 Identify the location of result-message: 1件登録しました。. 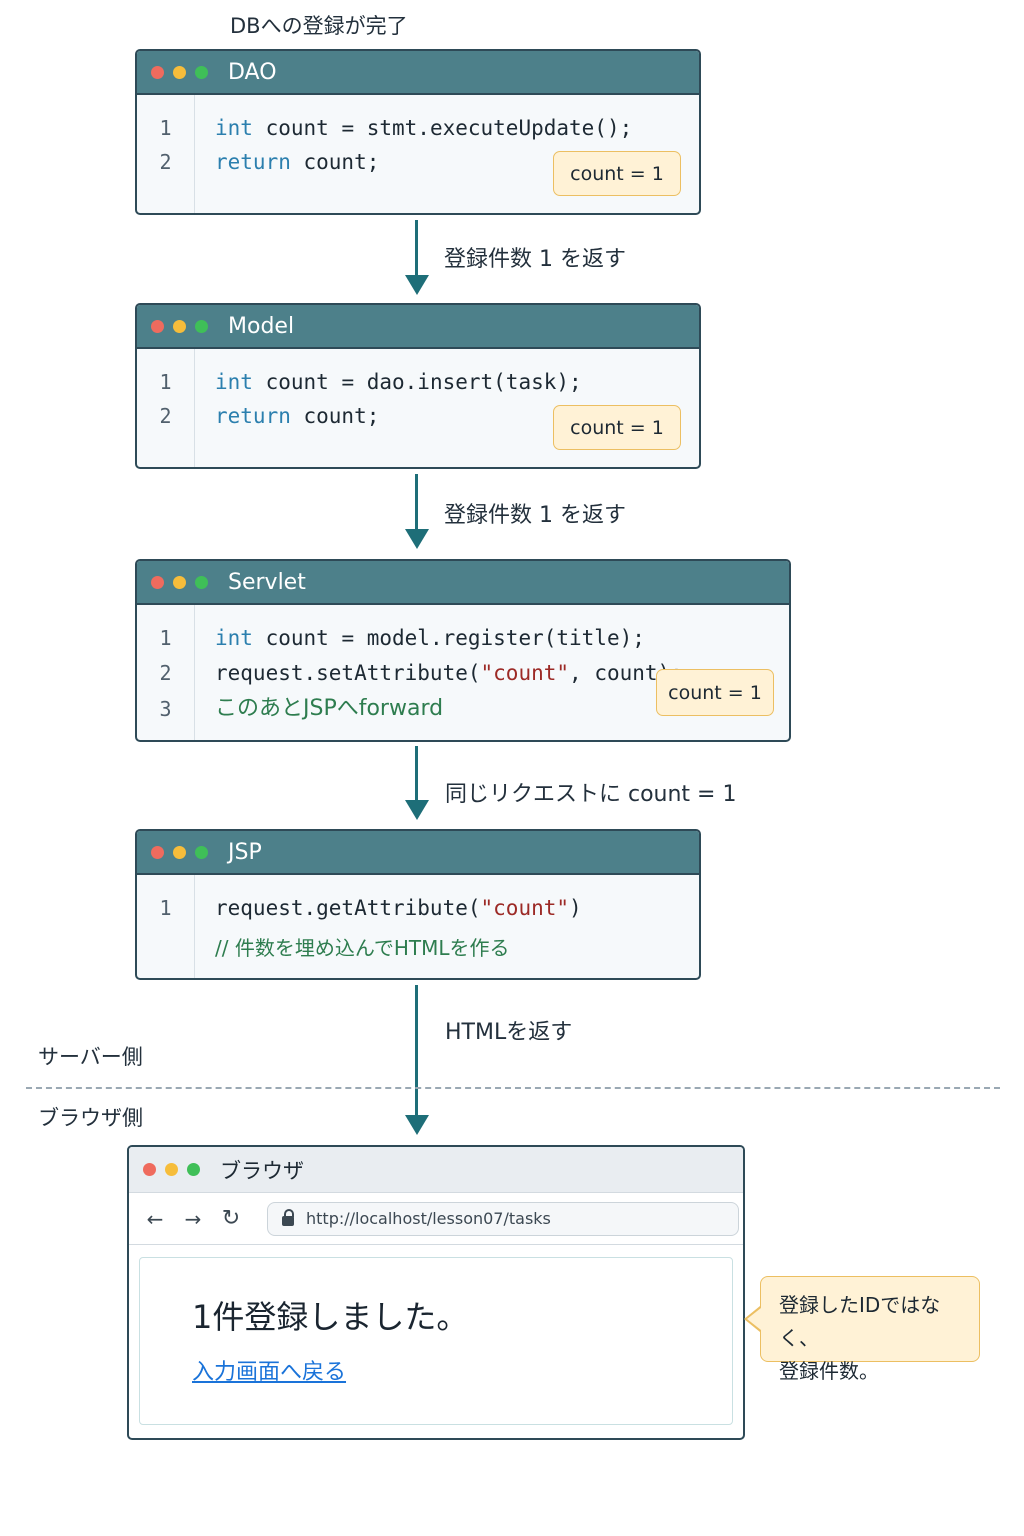
(330, 1317).